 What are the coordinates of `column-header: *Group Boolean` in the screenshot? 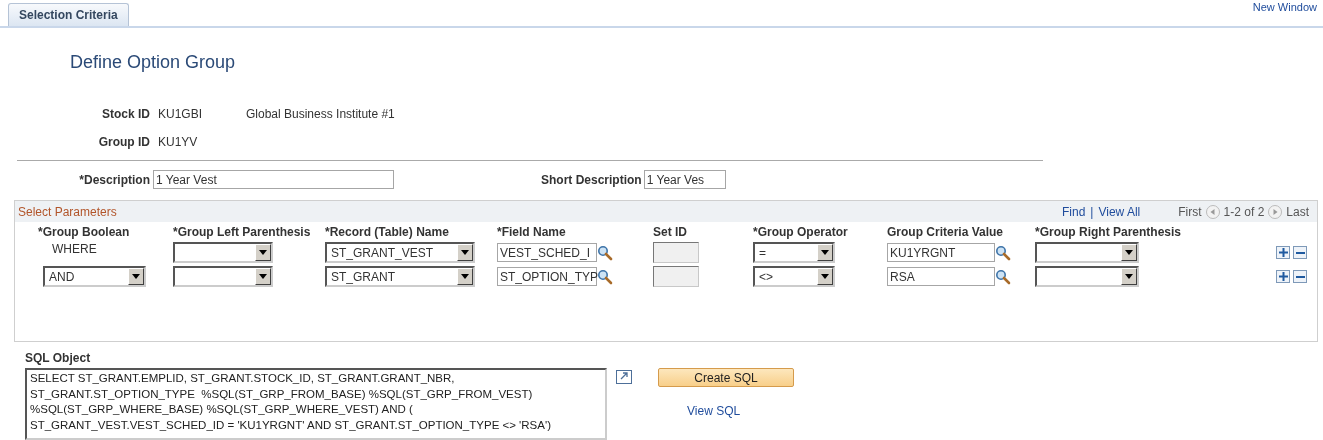 It's located at (84, 232).